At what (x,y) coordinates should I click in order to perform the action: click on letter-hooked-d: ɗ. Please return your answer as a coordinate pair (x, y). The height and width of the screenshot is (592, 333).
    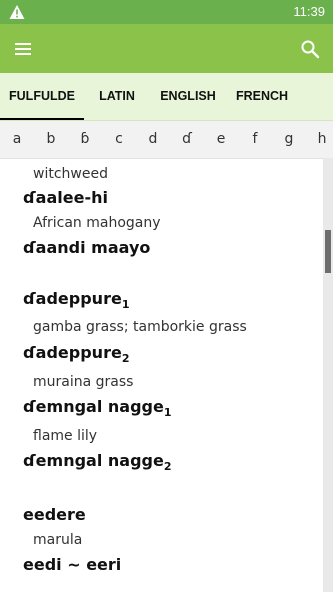
    Looking at the image, I should click on (187, 139).